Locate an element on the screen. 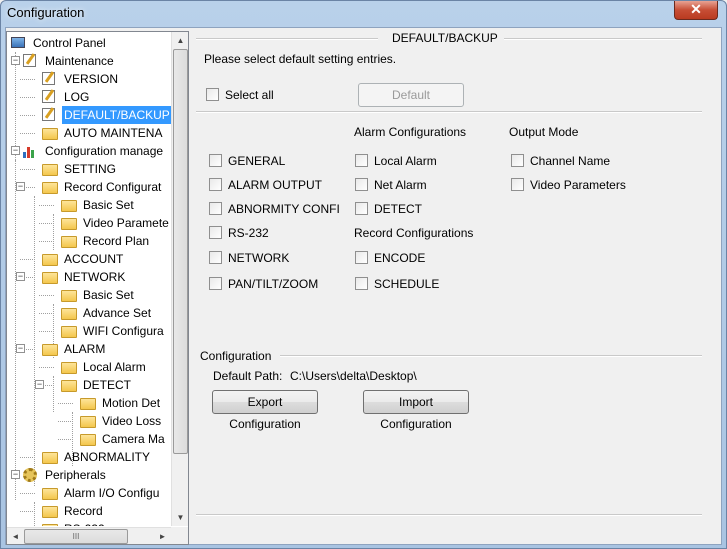 This screenshot has height=549, width=727. horizontal-scroll-thumb: III is located at coordinates (76, 536).